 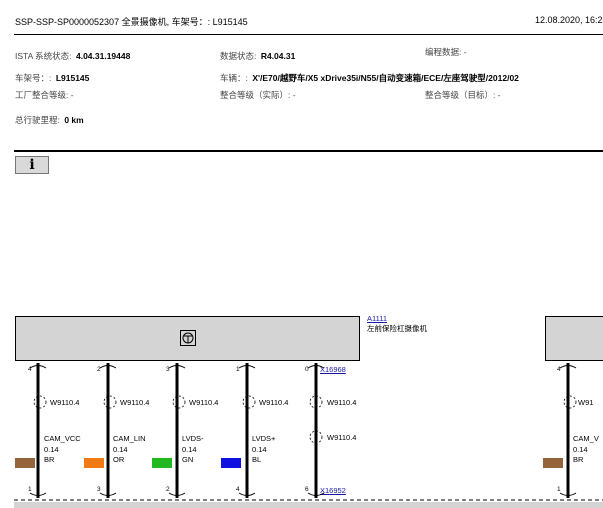 What do you see at coordinates (238, 489) in the screenshot?
I see `pin-number-bottom: 4` at bounding box center [238, 489].